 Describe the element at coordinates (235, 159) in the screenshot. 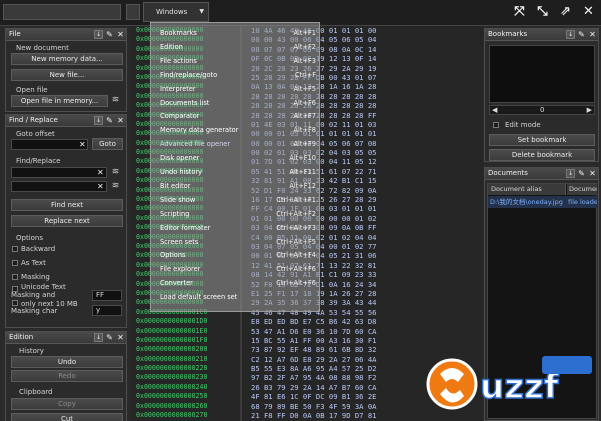

I see `menu-item: Disk opener Alt+F10` at that location.